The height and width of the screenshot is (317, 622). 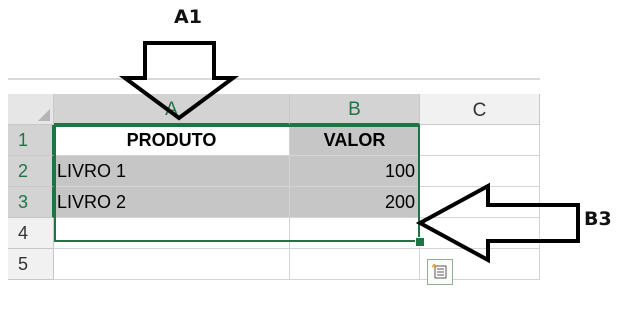 What do you see at coordinates (497, 223) in the screenshot?
I see `left-arrow-icon` at bounding box center [497, 223].